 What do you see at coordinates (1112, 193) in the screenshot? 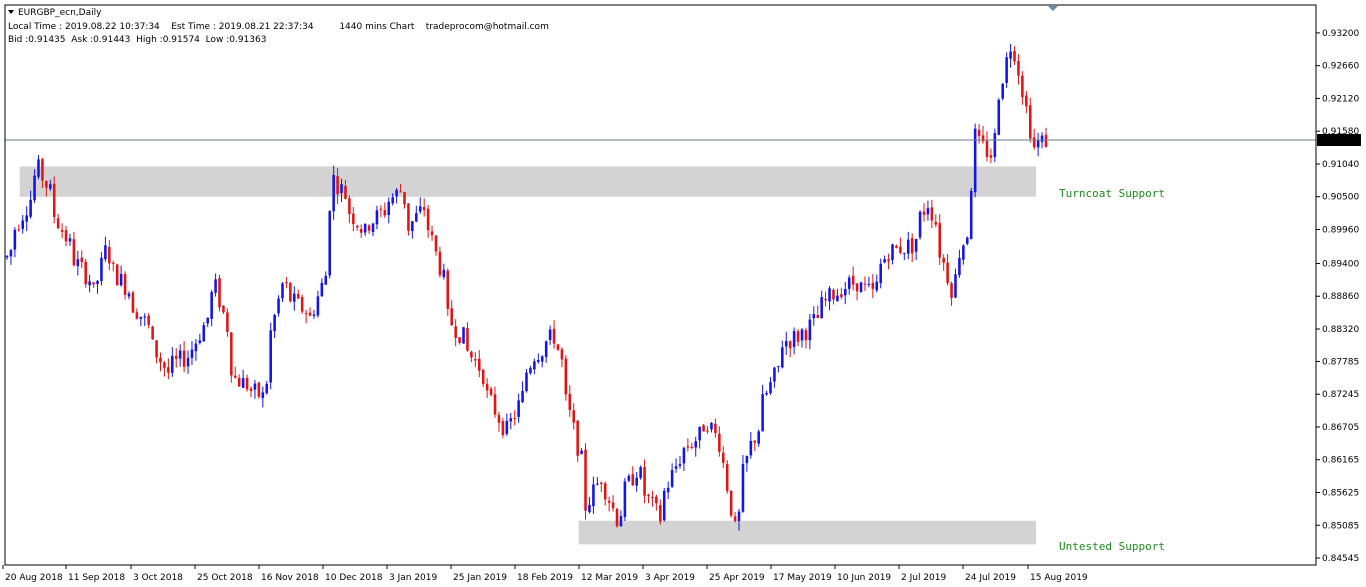
I see `turncoat-support-label: Turncoat Support` at bounding box center [1112, 193].